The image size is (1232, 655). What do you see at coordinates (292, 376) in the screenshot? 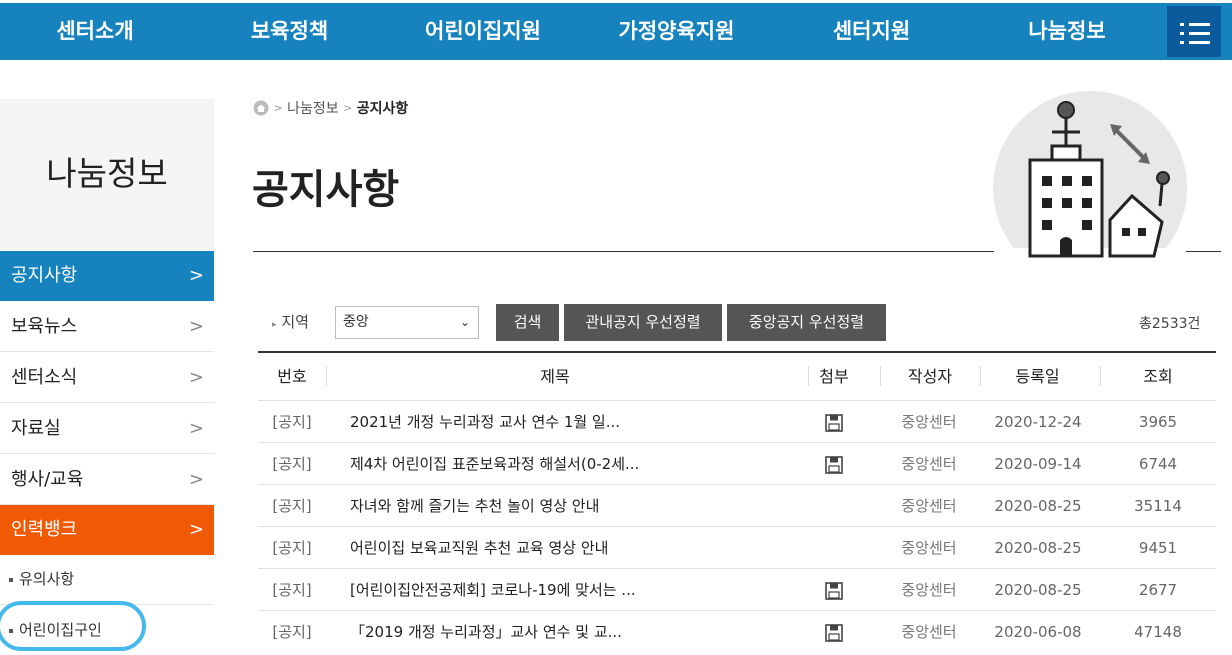
I see `header-number: 번호` at bounding box center [292, 376].